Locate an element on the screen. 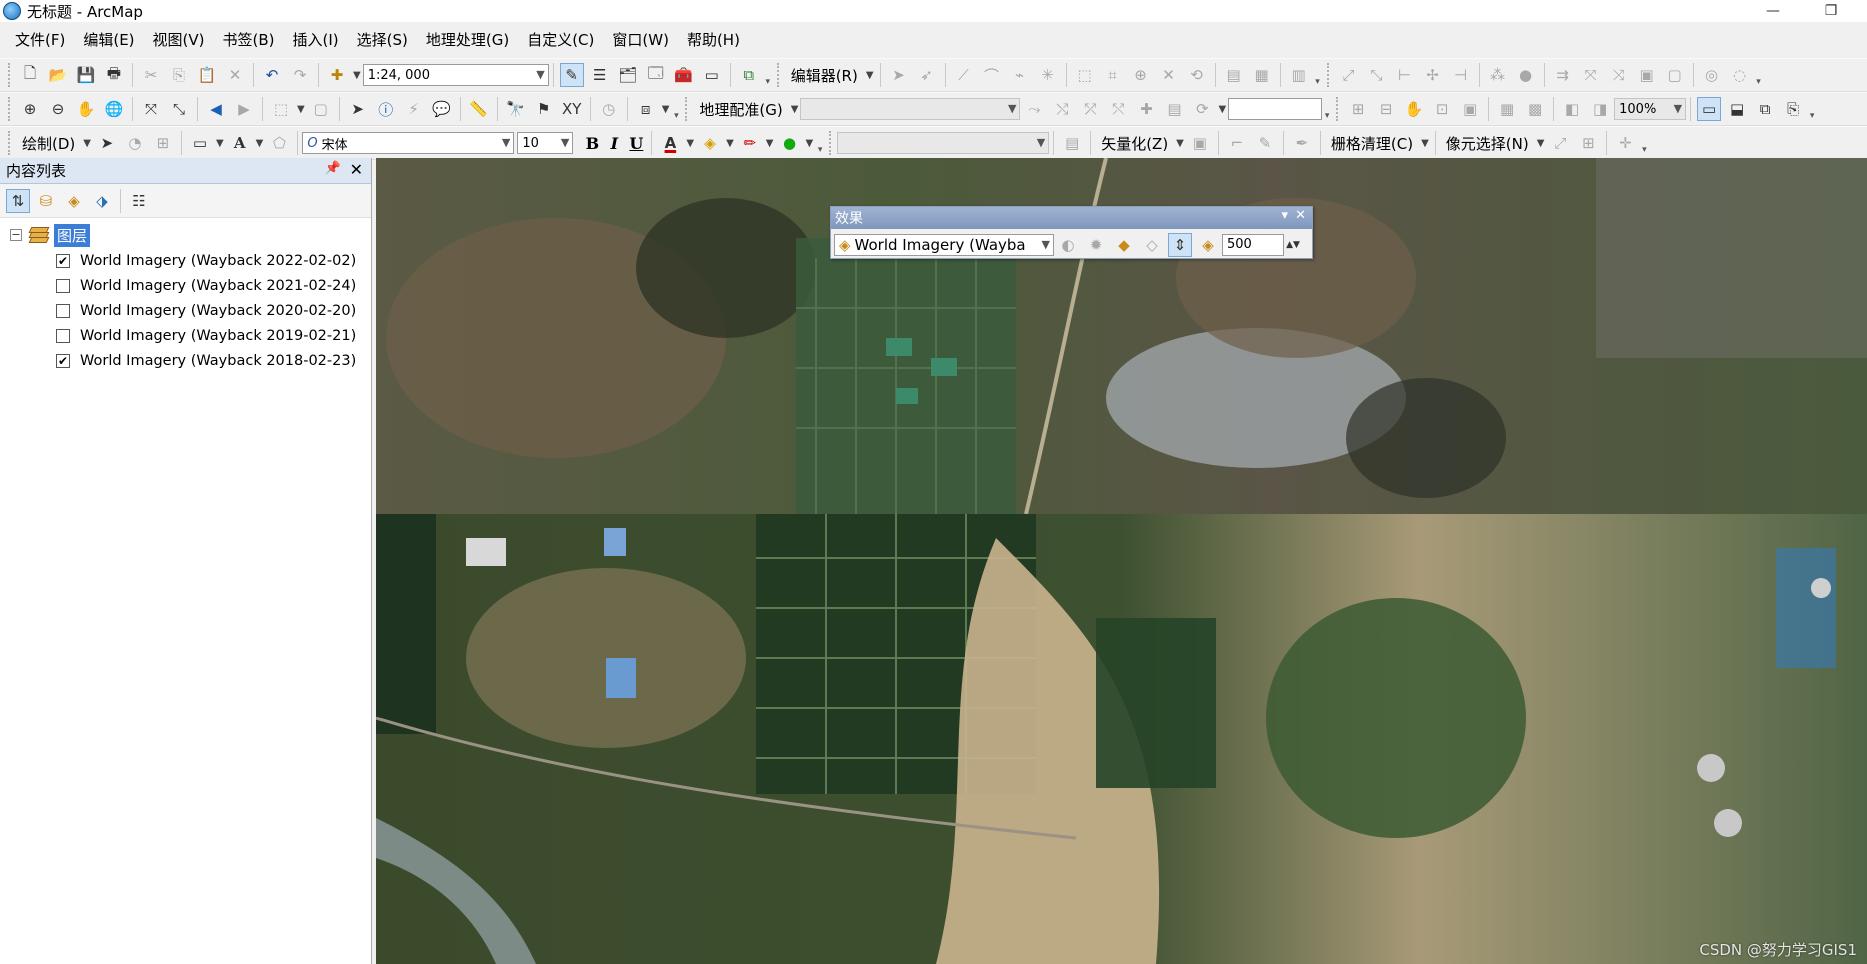 The image size is (1867, 964). go-forward-icon: ▶ is located at coordinates (244, 109).